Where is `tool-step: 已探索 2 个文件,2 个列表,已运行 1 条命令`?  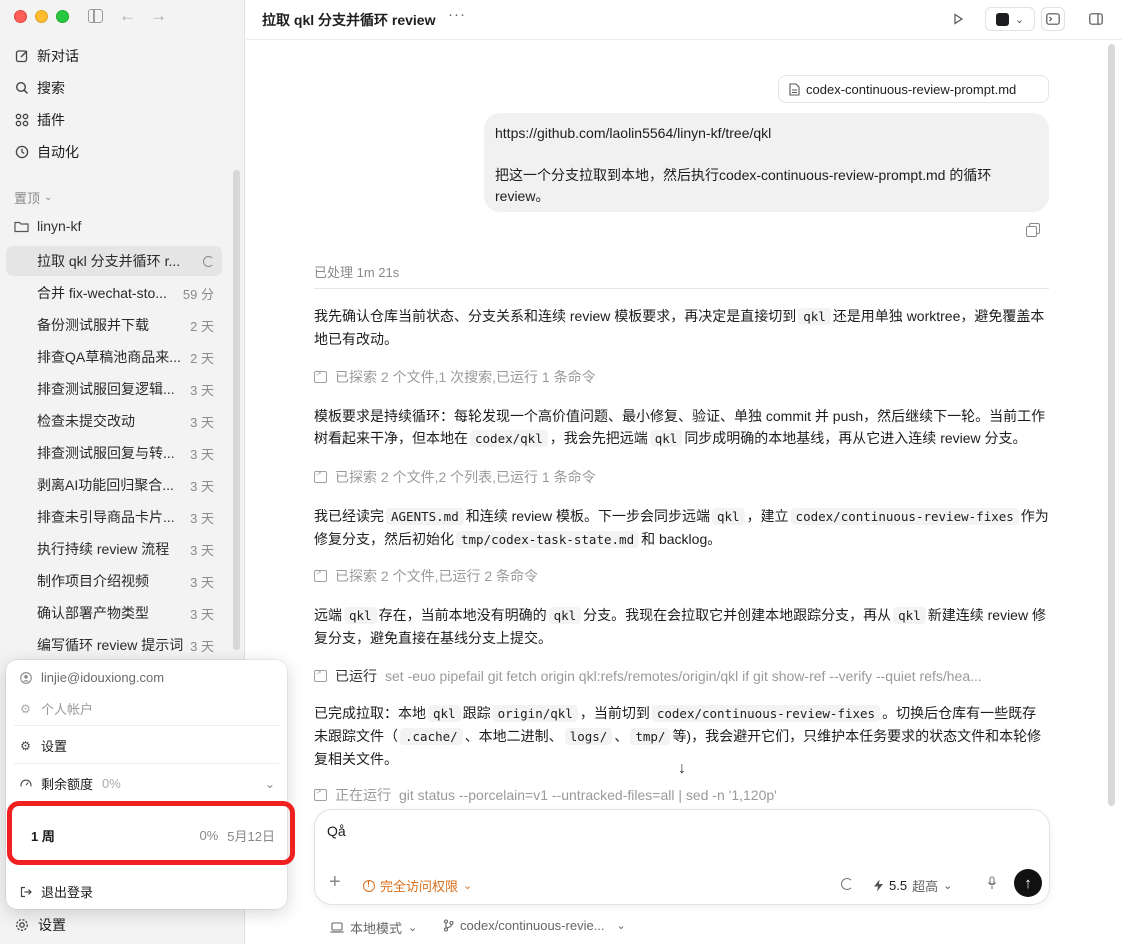
tool-step: 已探索 2 个文件,2 个列表,已运行 1 条命令 is located at coordinates (681, 477).